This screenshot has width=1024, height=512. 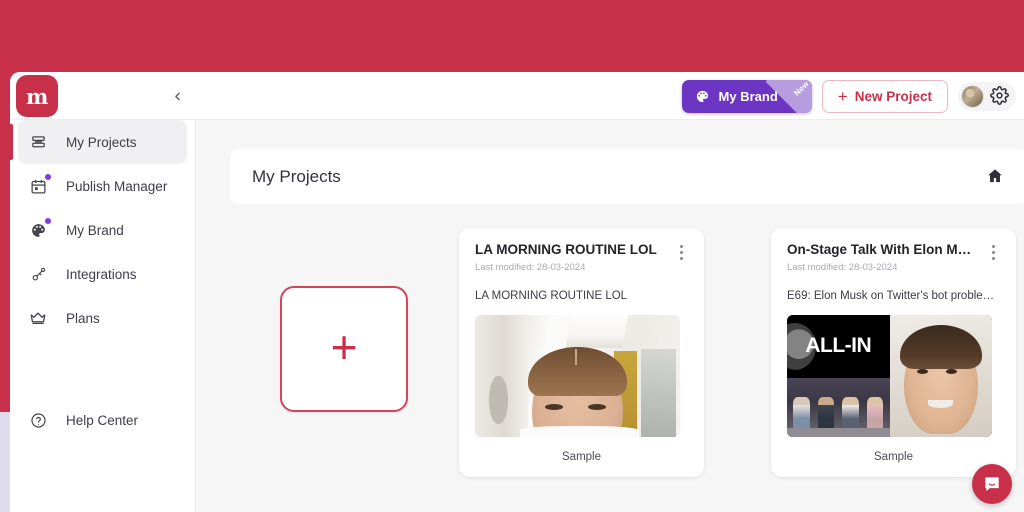 I want to click on project-thumbnail: ALL-IN, so click(x=889, y=375).